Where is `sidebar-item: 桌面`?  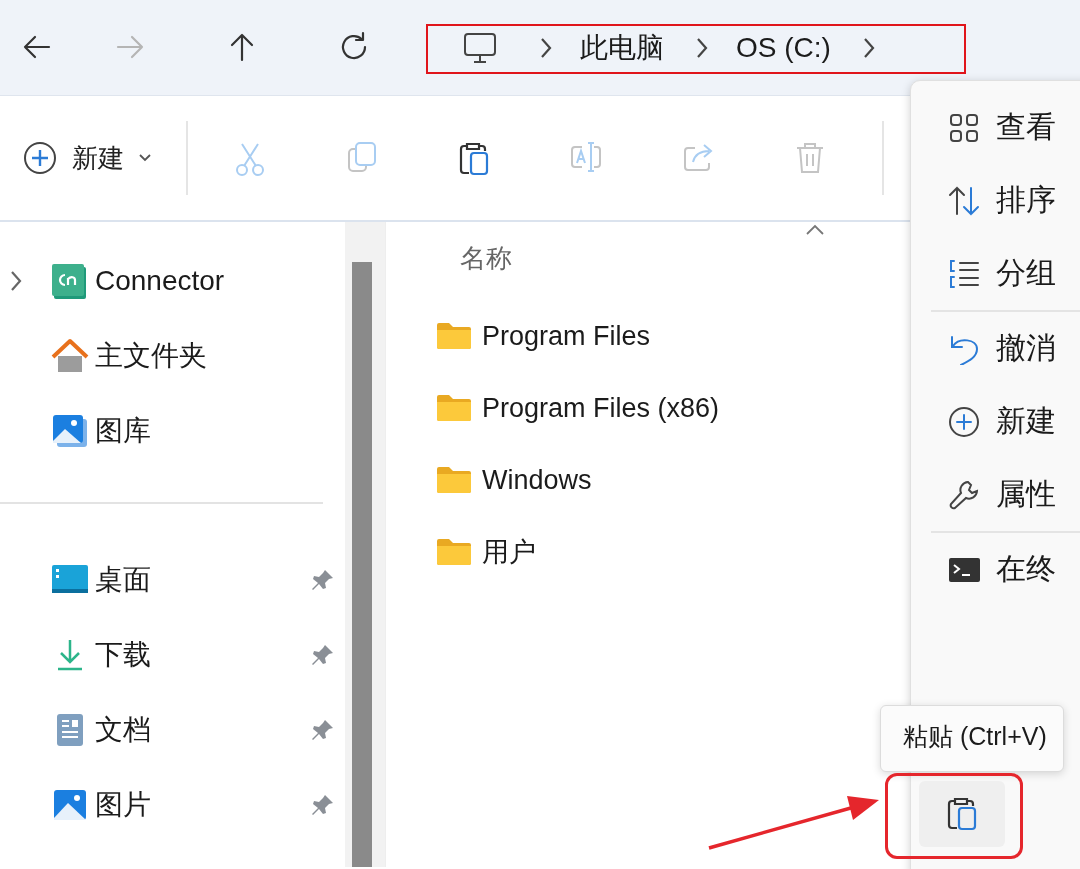 sidebar-item: 桌面 is located at coordinates (123, 579).